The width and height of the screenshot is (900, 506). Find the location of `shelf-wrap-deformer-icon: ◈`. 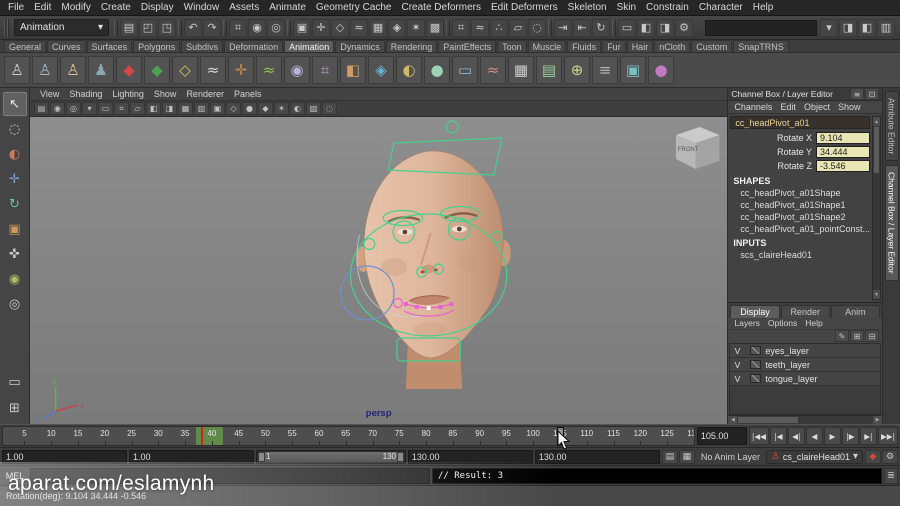

shelf-wrap-deformer-icon: ◈ is located at coordinates (381, 70).